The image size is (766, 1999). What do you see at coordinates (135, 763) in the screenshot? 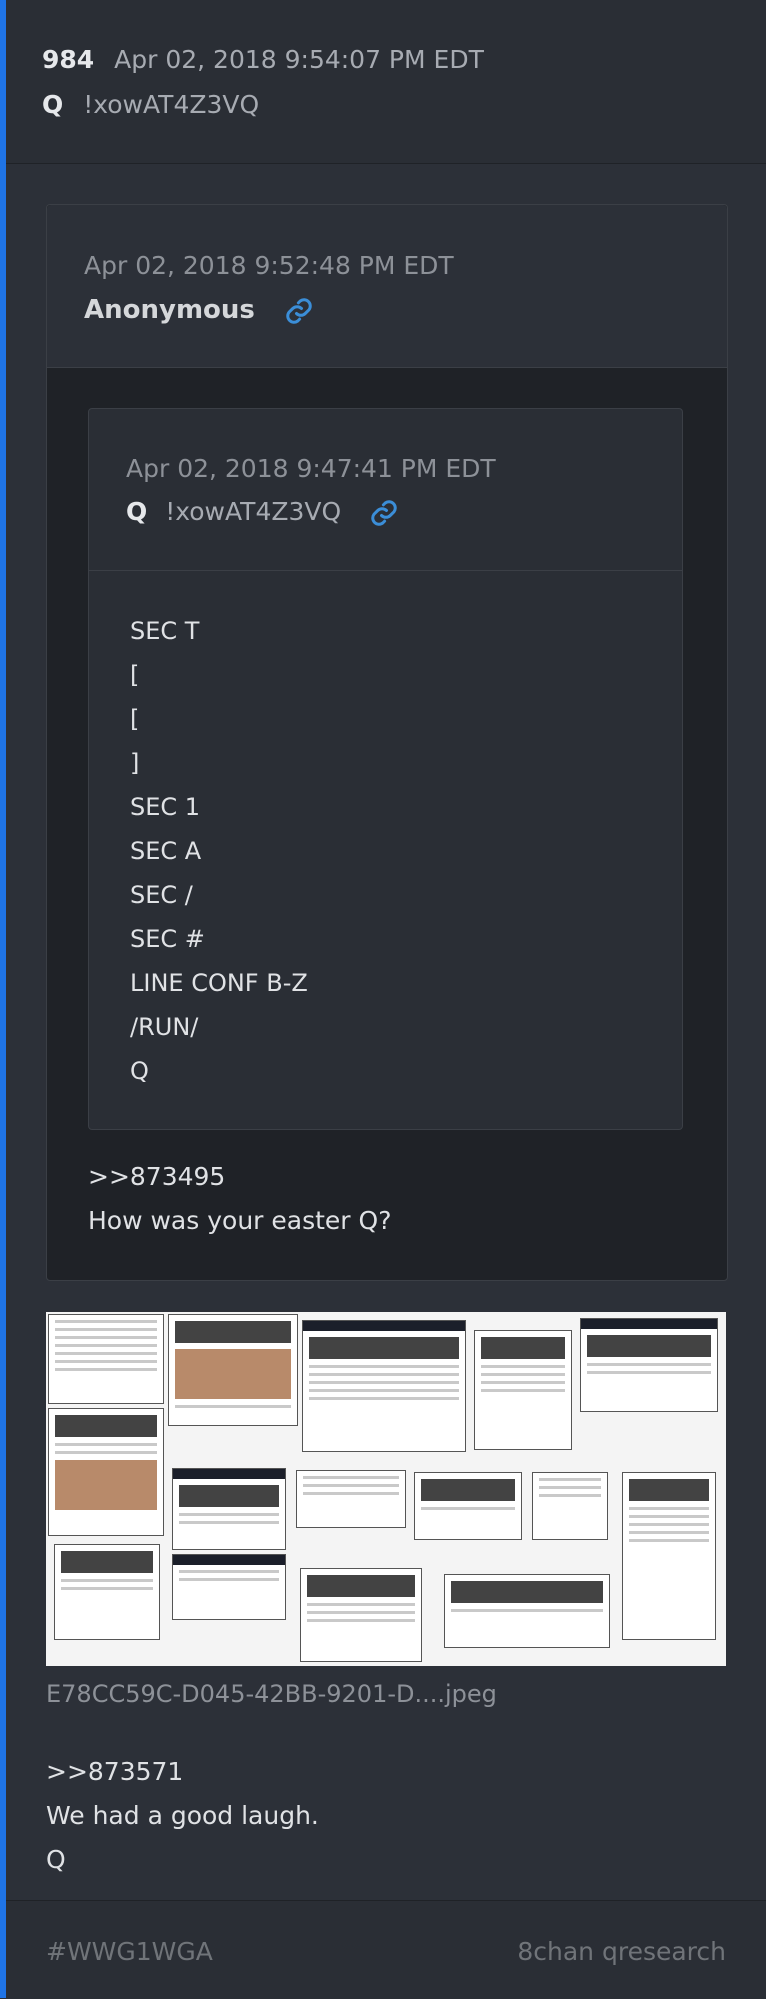
I see `quoted-q-line: ]` at bounding box center [135, 763].